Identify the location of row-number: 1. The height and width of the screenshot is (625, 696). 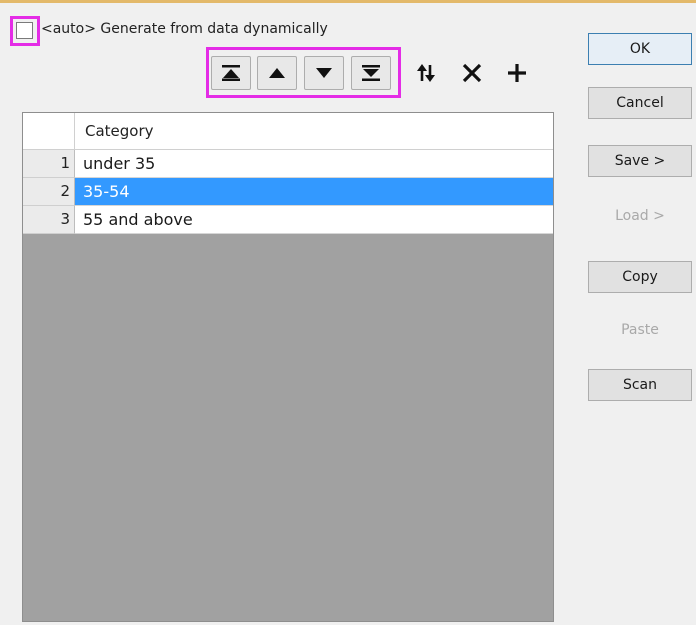
(49, 164).